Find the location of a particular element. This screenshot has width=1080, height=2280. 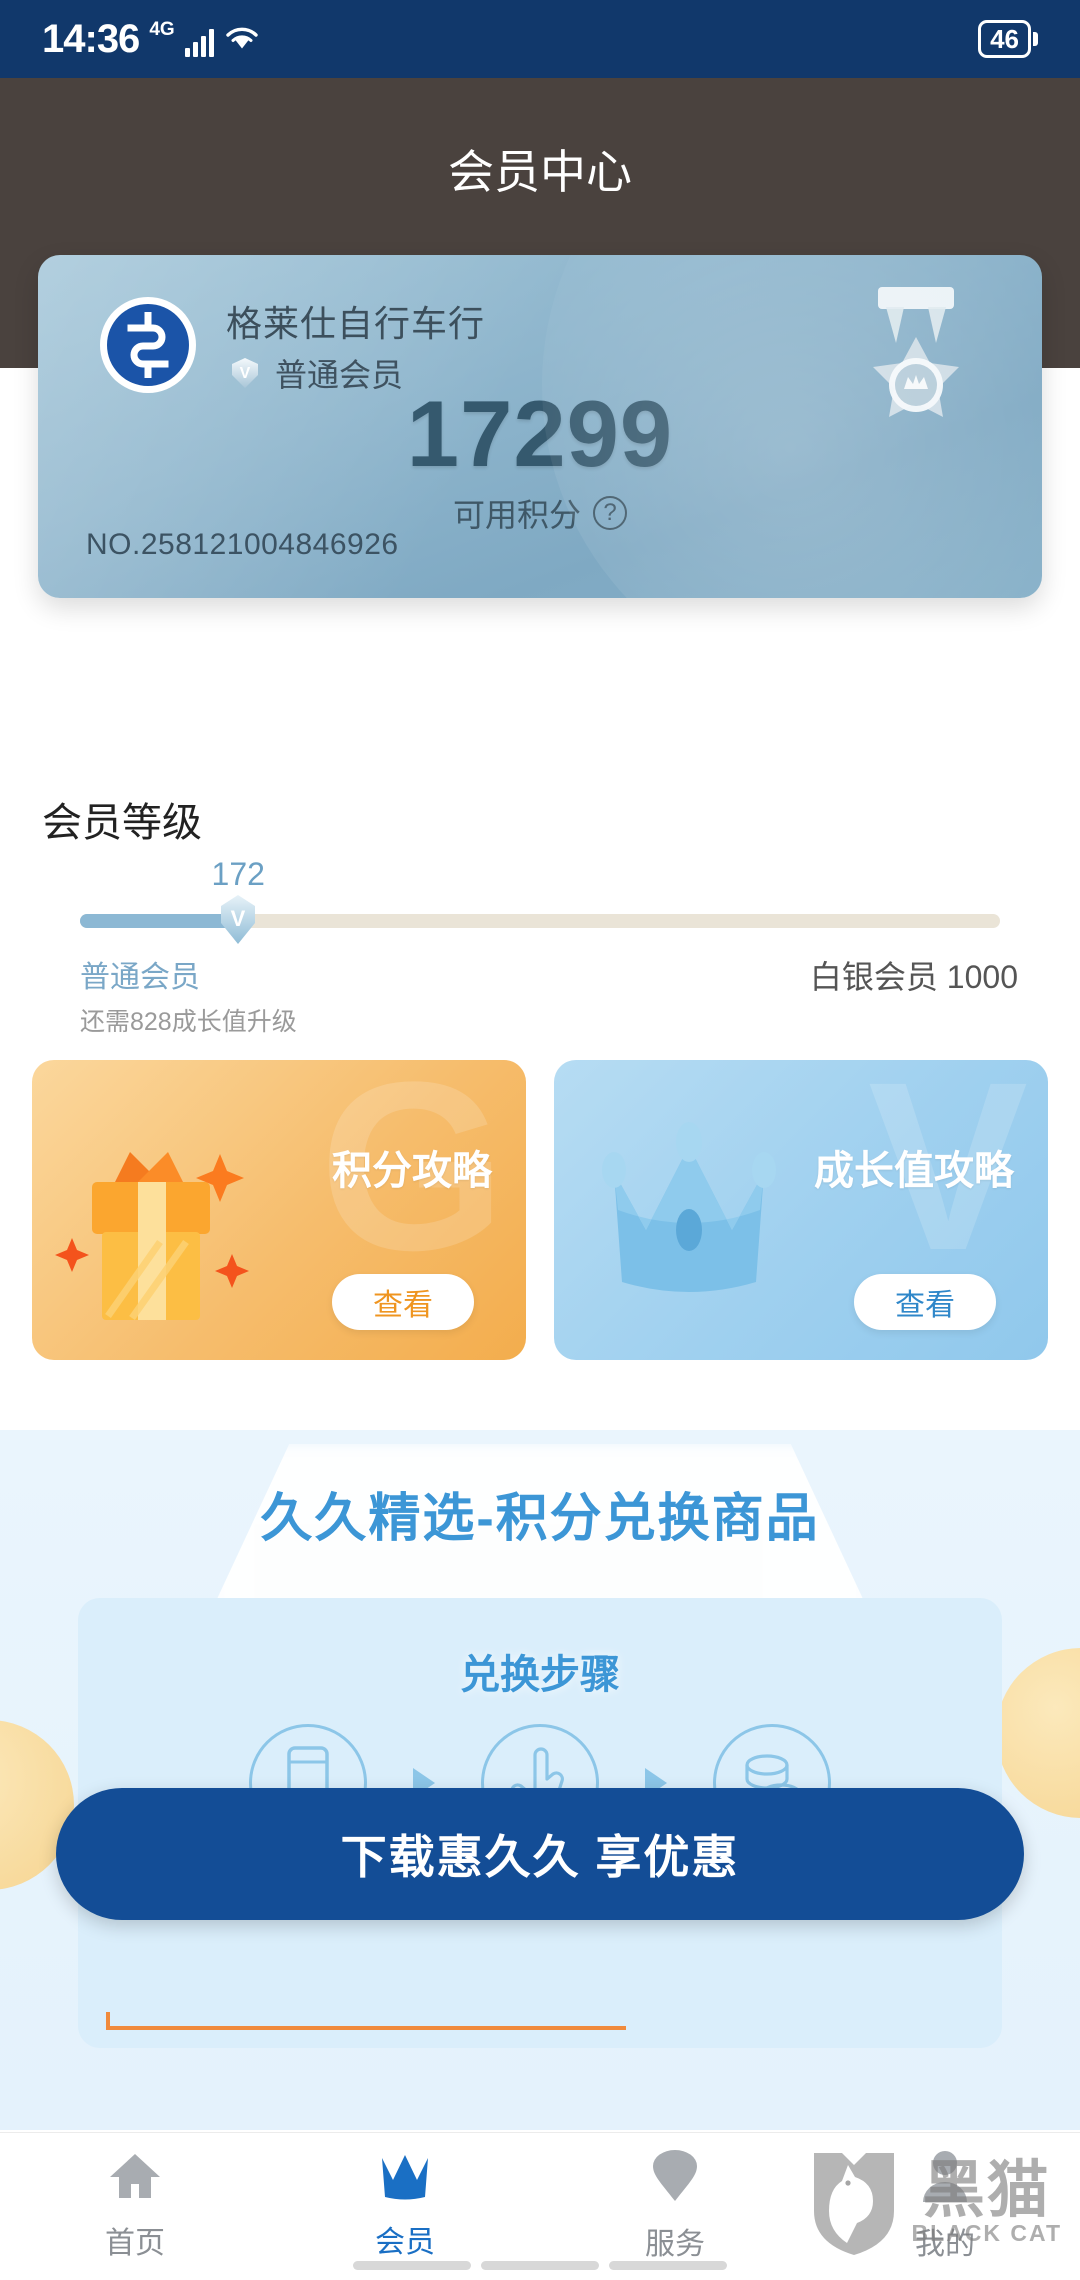

tab-label: 我的 is located at coordinates (945, 2244).